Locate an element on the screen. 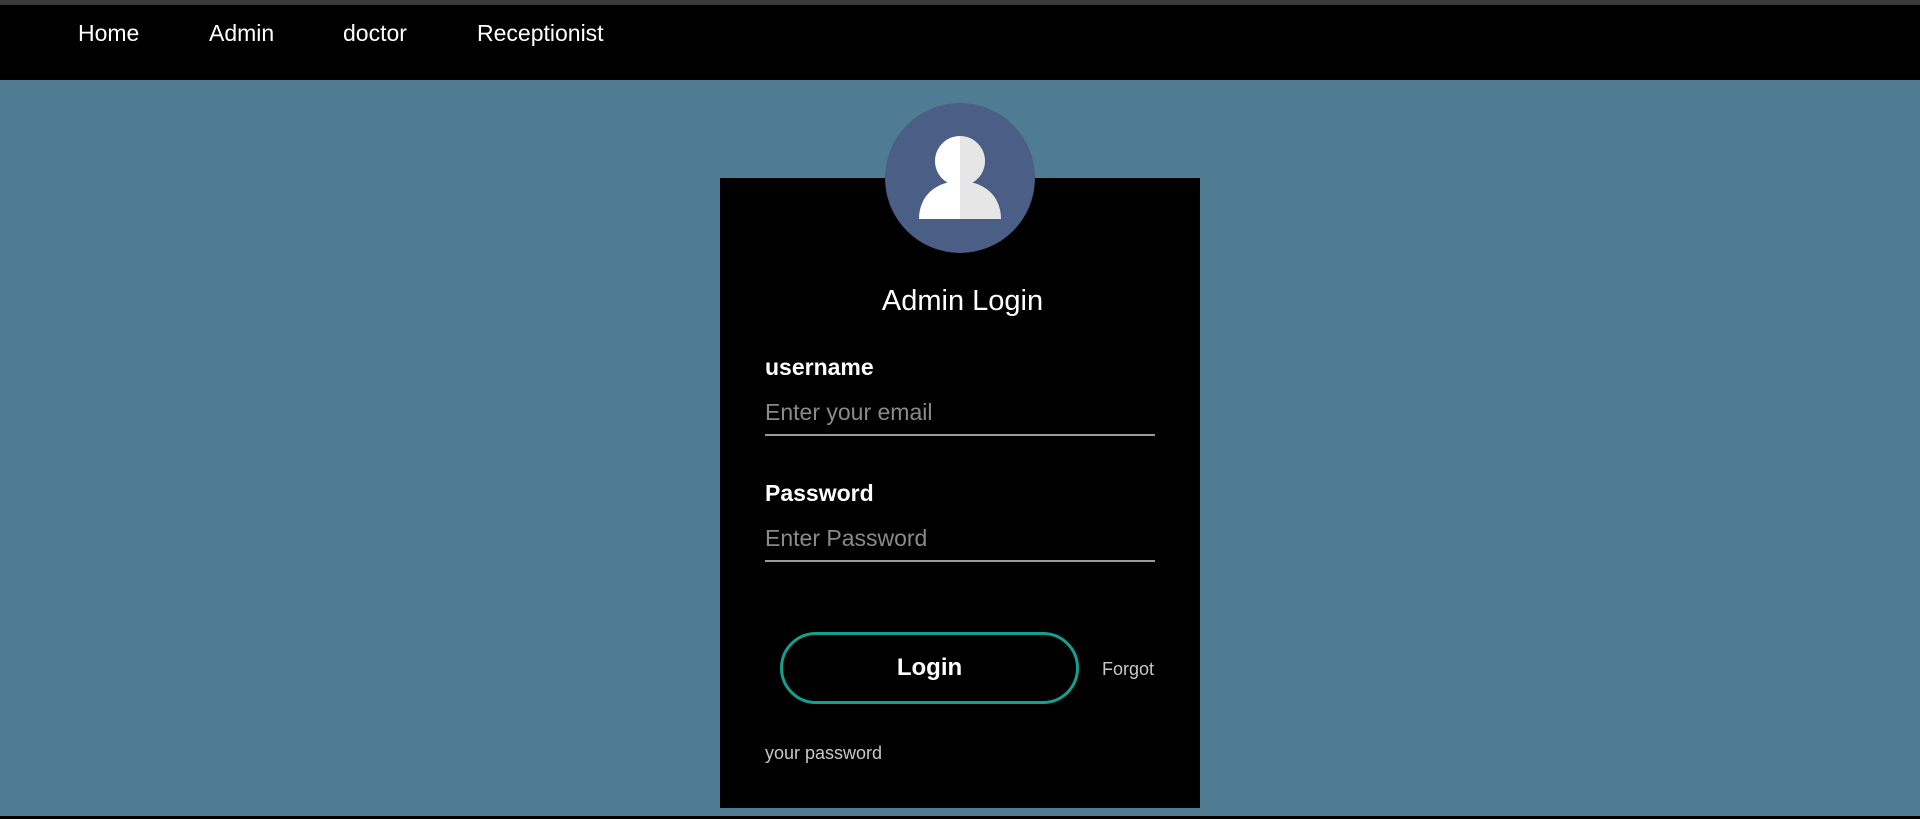 The height and width of the screenshot is (819, 1920). avatar is located at coordinates (960, 178).